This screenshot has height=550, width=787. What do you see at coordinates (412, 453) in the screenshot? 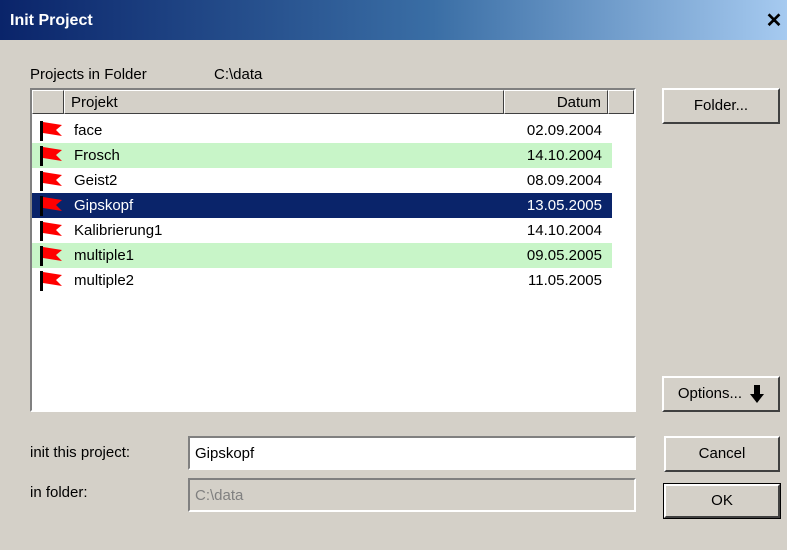
I see `init-project-input` at bounding box center [412, 453].